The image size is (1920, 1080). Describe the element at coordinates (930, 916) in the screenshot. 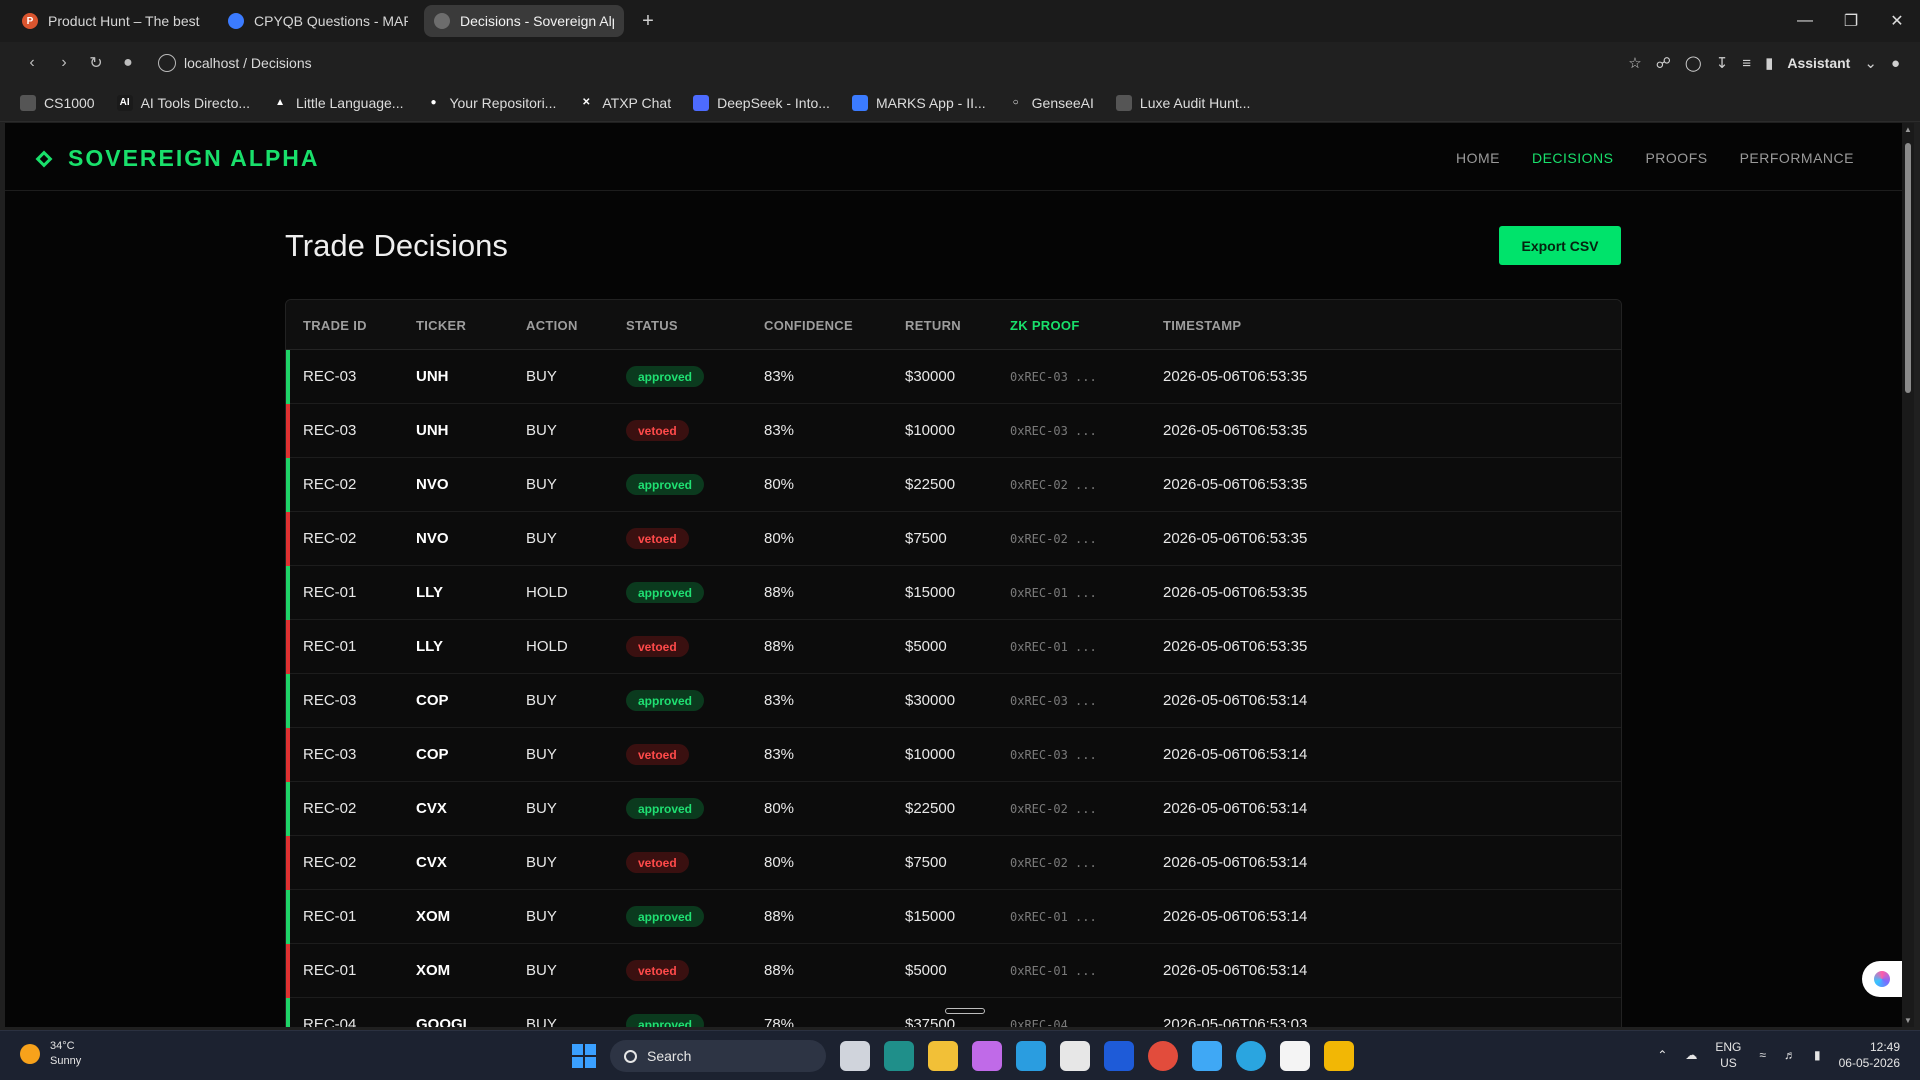

I see `return: $15000` at that location.